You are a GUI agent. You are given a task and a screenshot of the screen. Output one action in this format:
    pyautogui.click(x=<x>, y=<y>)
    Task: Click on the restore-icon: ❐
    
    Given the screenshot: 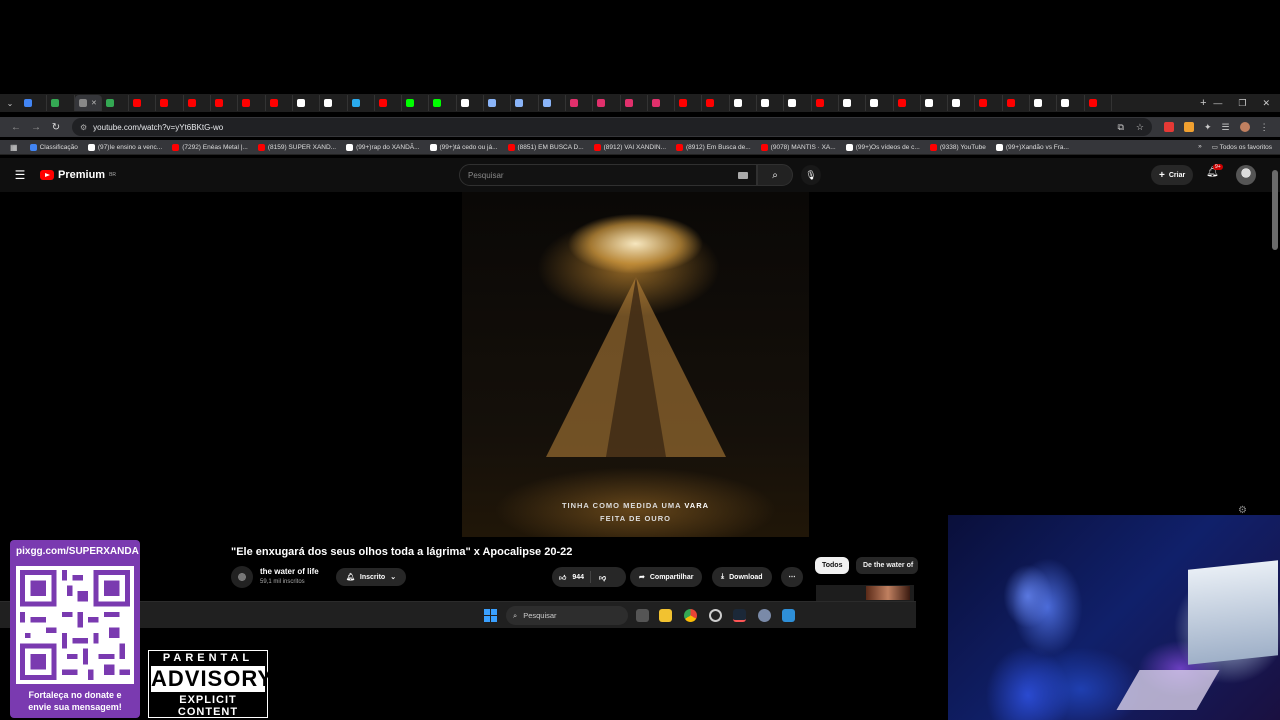 What is the action you would take?
    pyautogui.click(x=1242, y=103)
    